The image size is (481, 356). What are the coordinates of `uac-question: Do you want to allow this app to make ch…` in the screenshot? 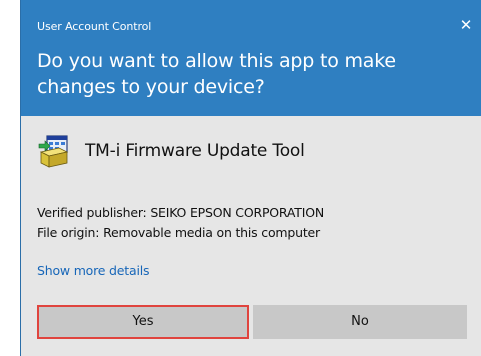 It's located at (216, 74).